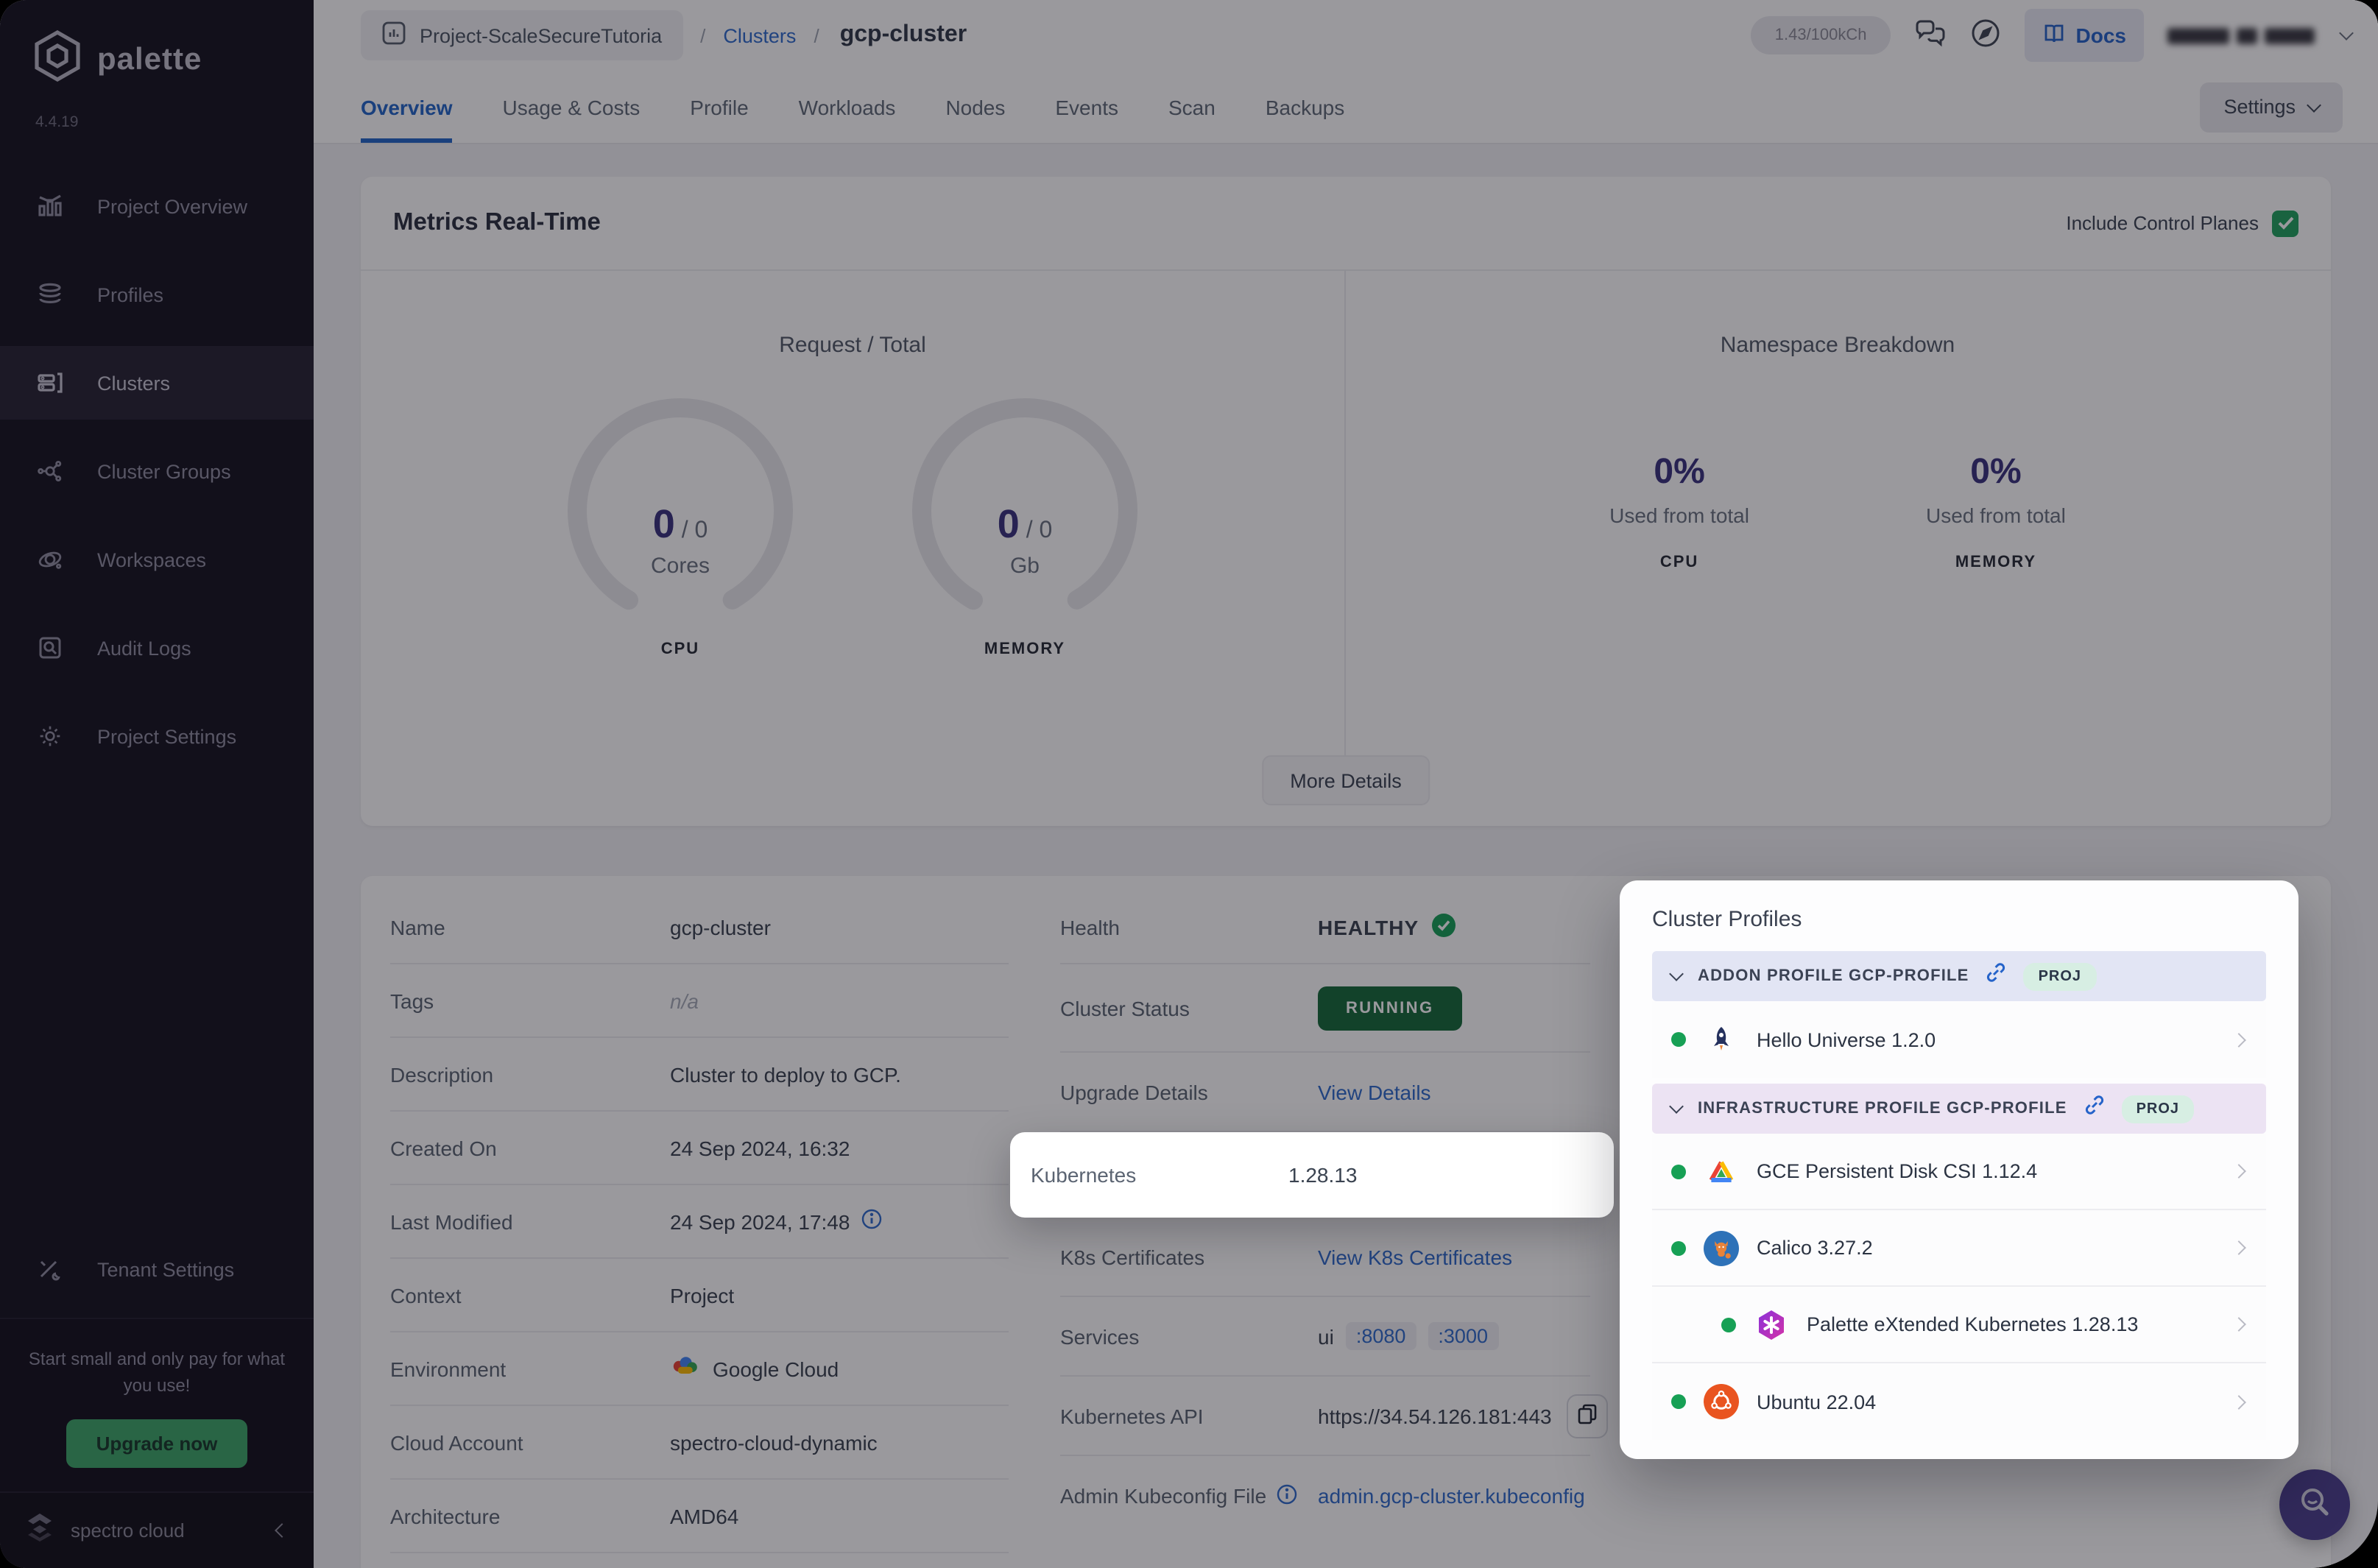 Image resolution: width=2378 pixels, height=1568 pixels. Describe the element at coordinates (1959, 1039) in the screenshot. I see `profile-layer-row-hello-universe: Hello Universe 1.2.0` at that location.